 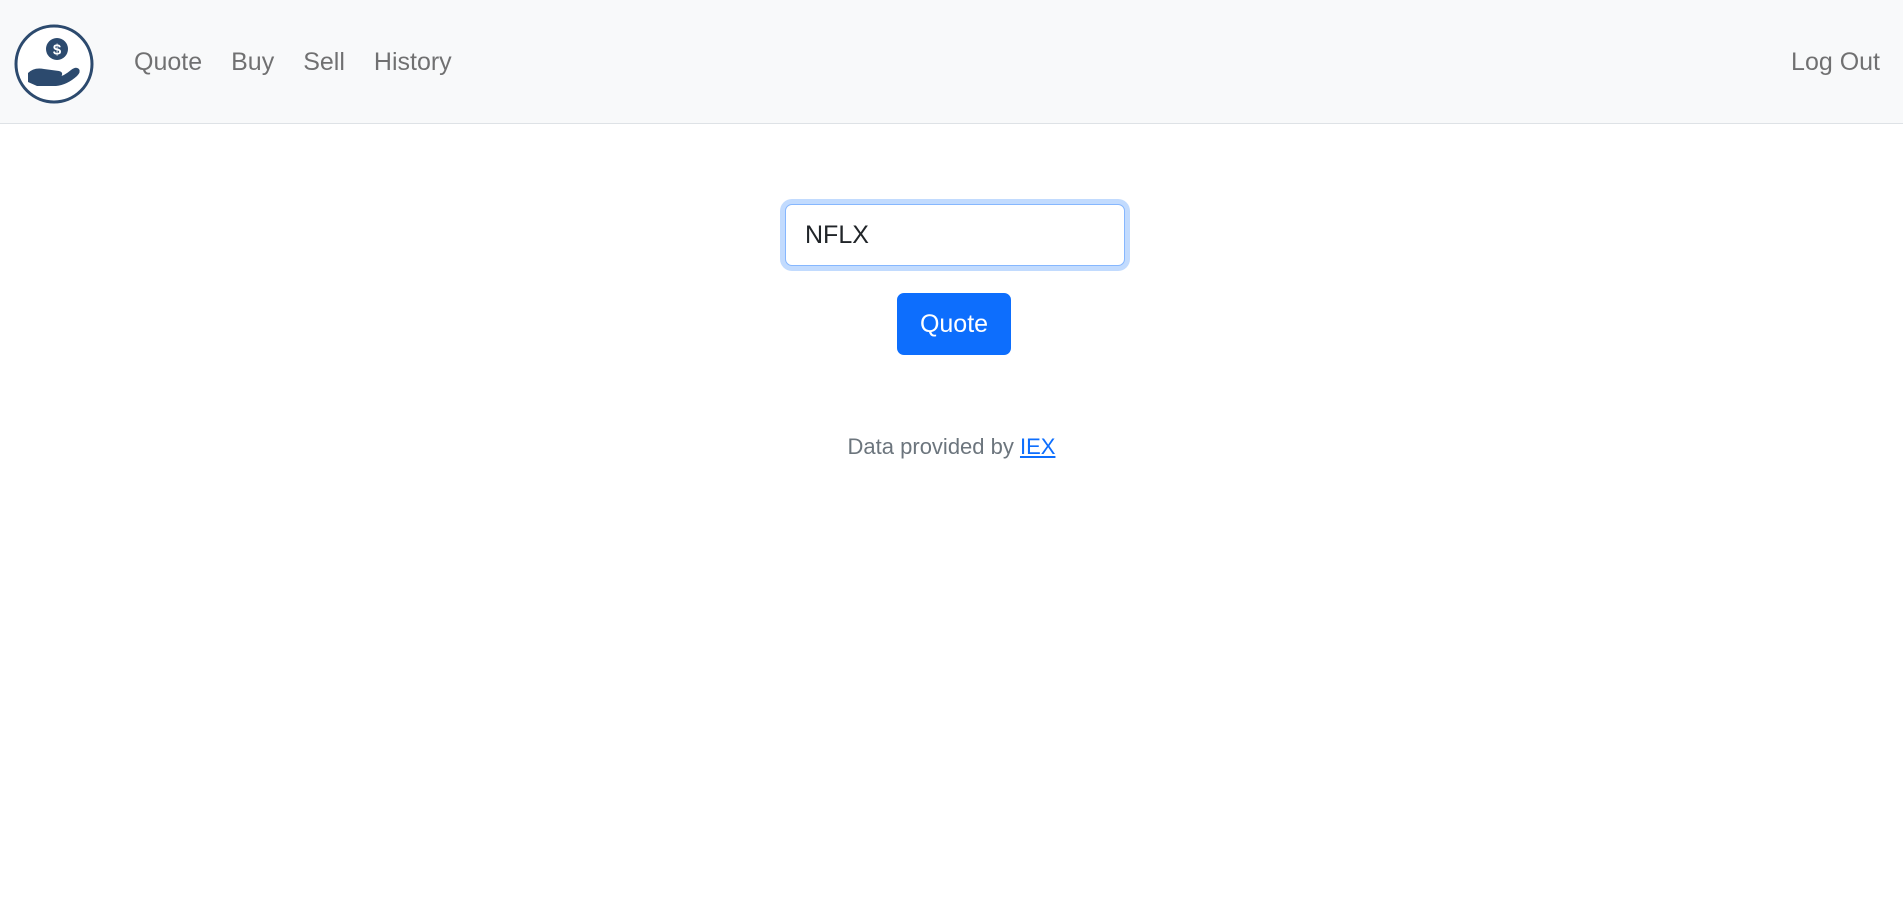 I want to click on nav-link-history: History, so click(x=413, y=62).